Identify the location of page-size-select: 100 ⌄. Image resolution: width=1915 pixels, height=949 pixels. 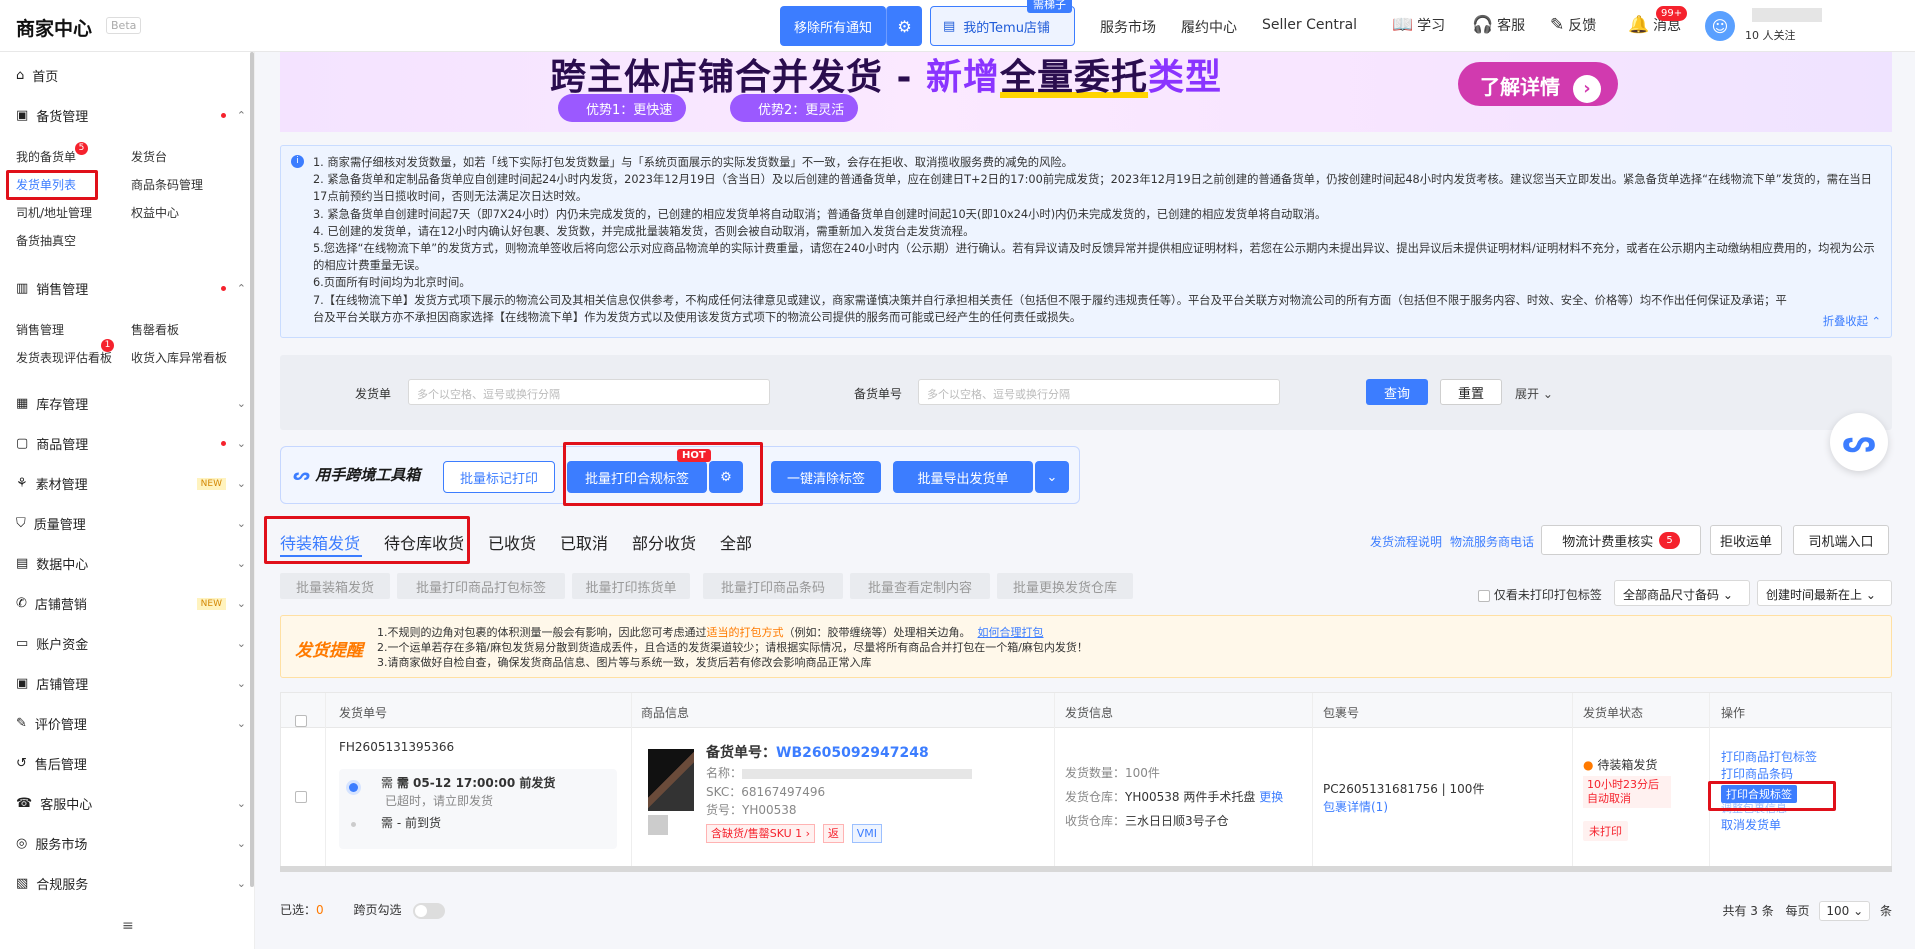
(1845, 911).